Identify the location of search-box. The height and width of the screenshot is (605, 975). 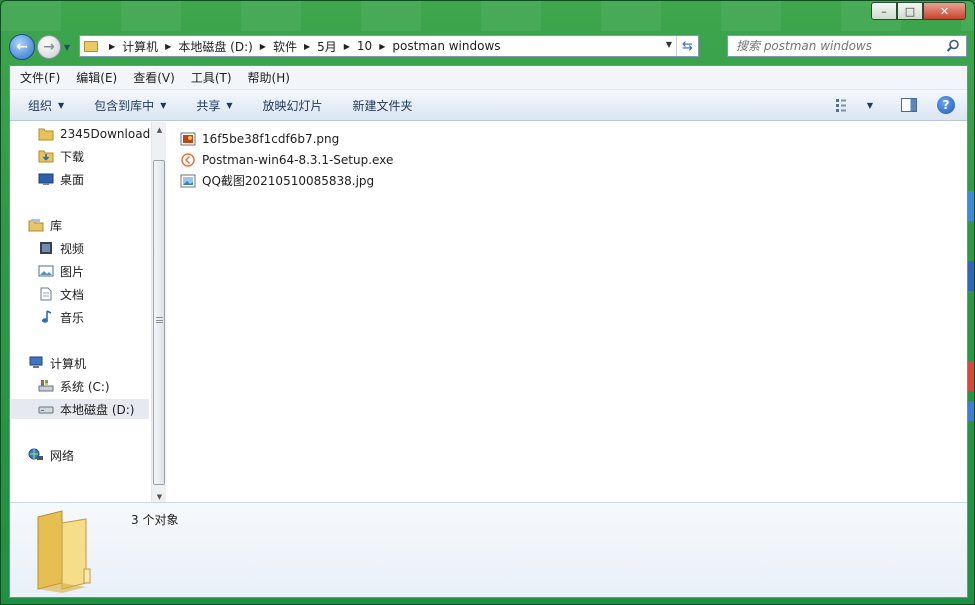
(847, 46).